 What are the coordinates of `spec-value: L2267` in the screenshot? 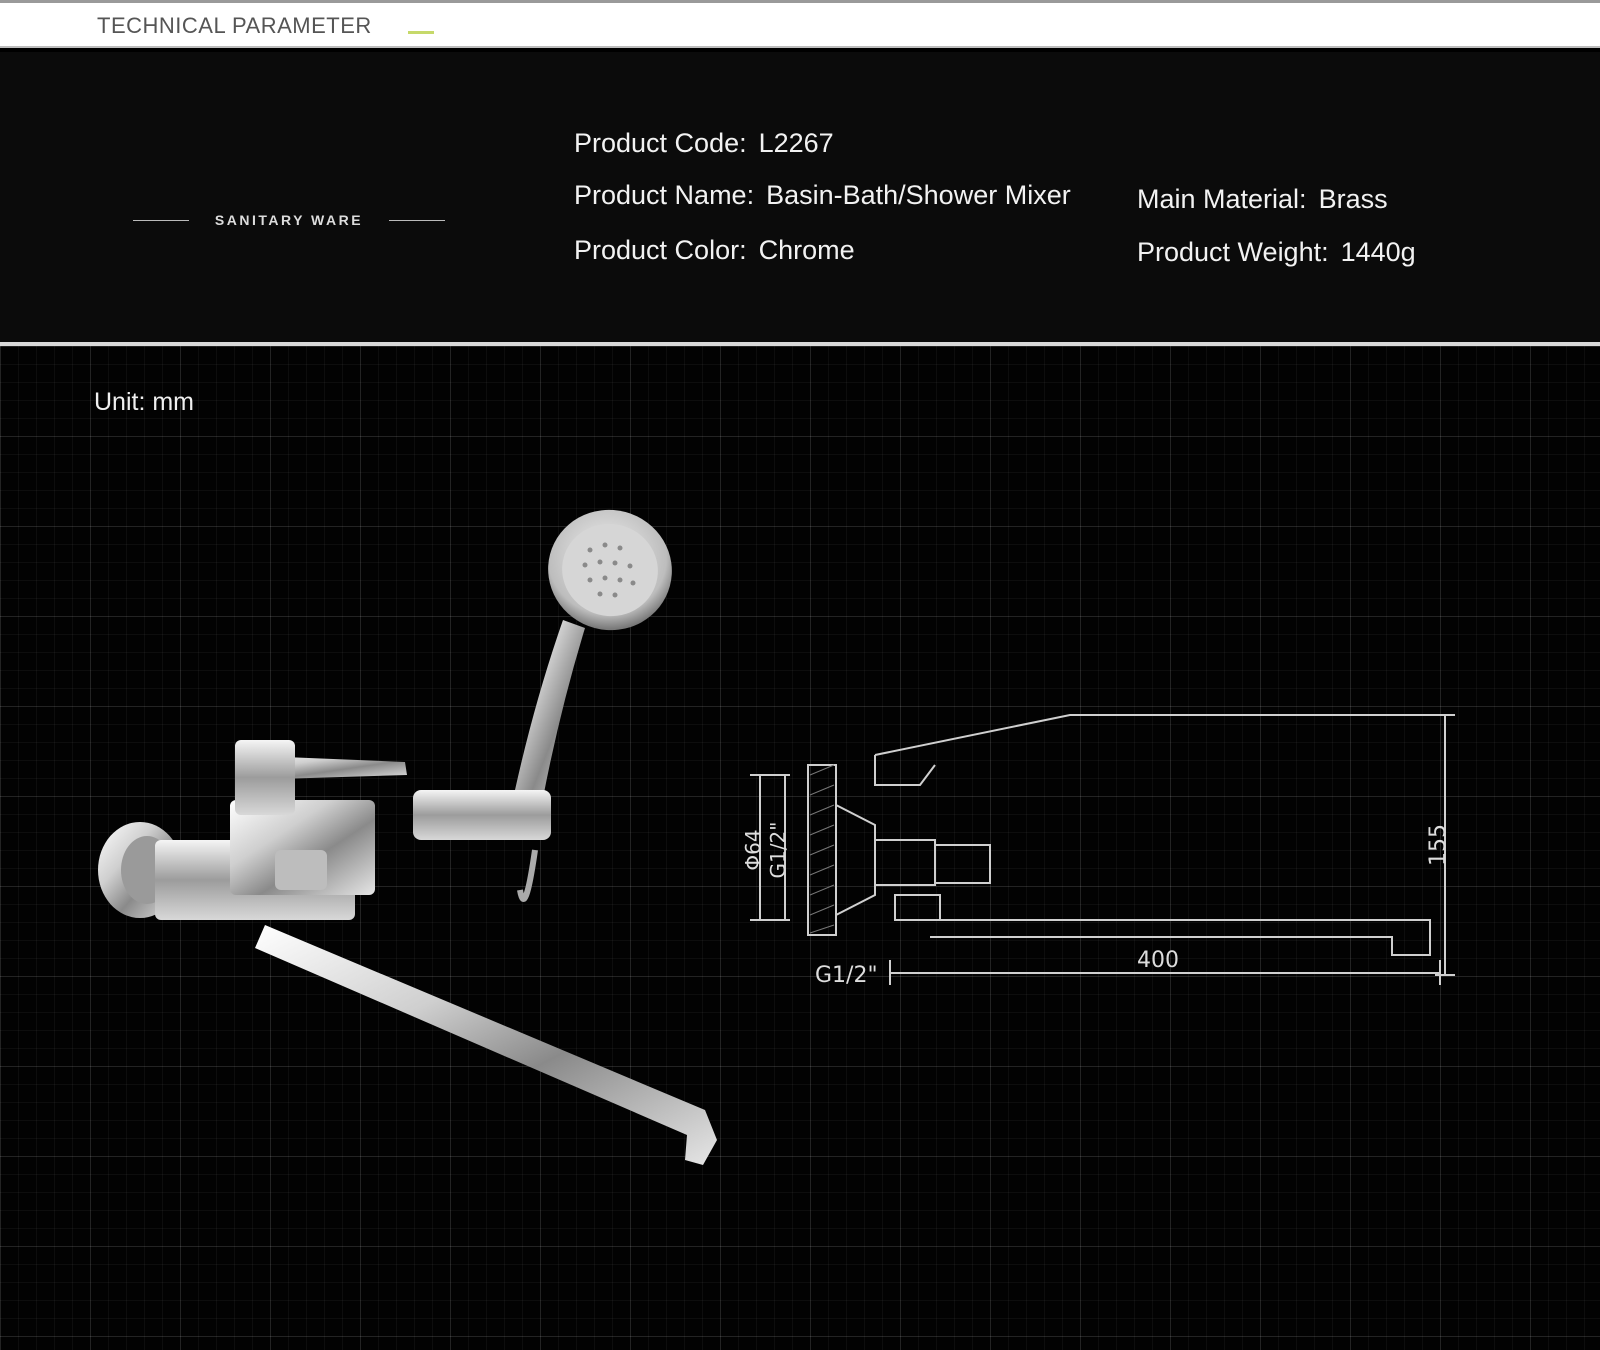 It's located at (796, 143).